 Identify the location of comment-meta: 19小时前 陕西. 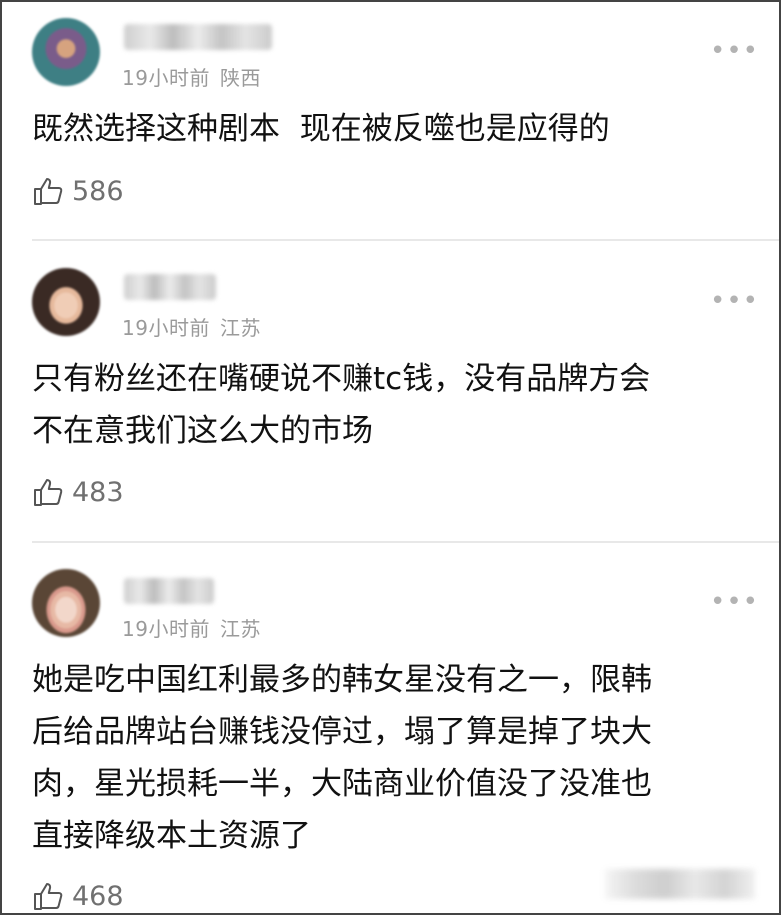
(191, 76).